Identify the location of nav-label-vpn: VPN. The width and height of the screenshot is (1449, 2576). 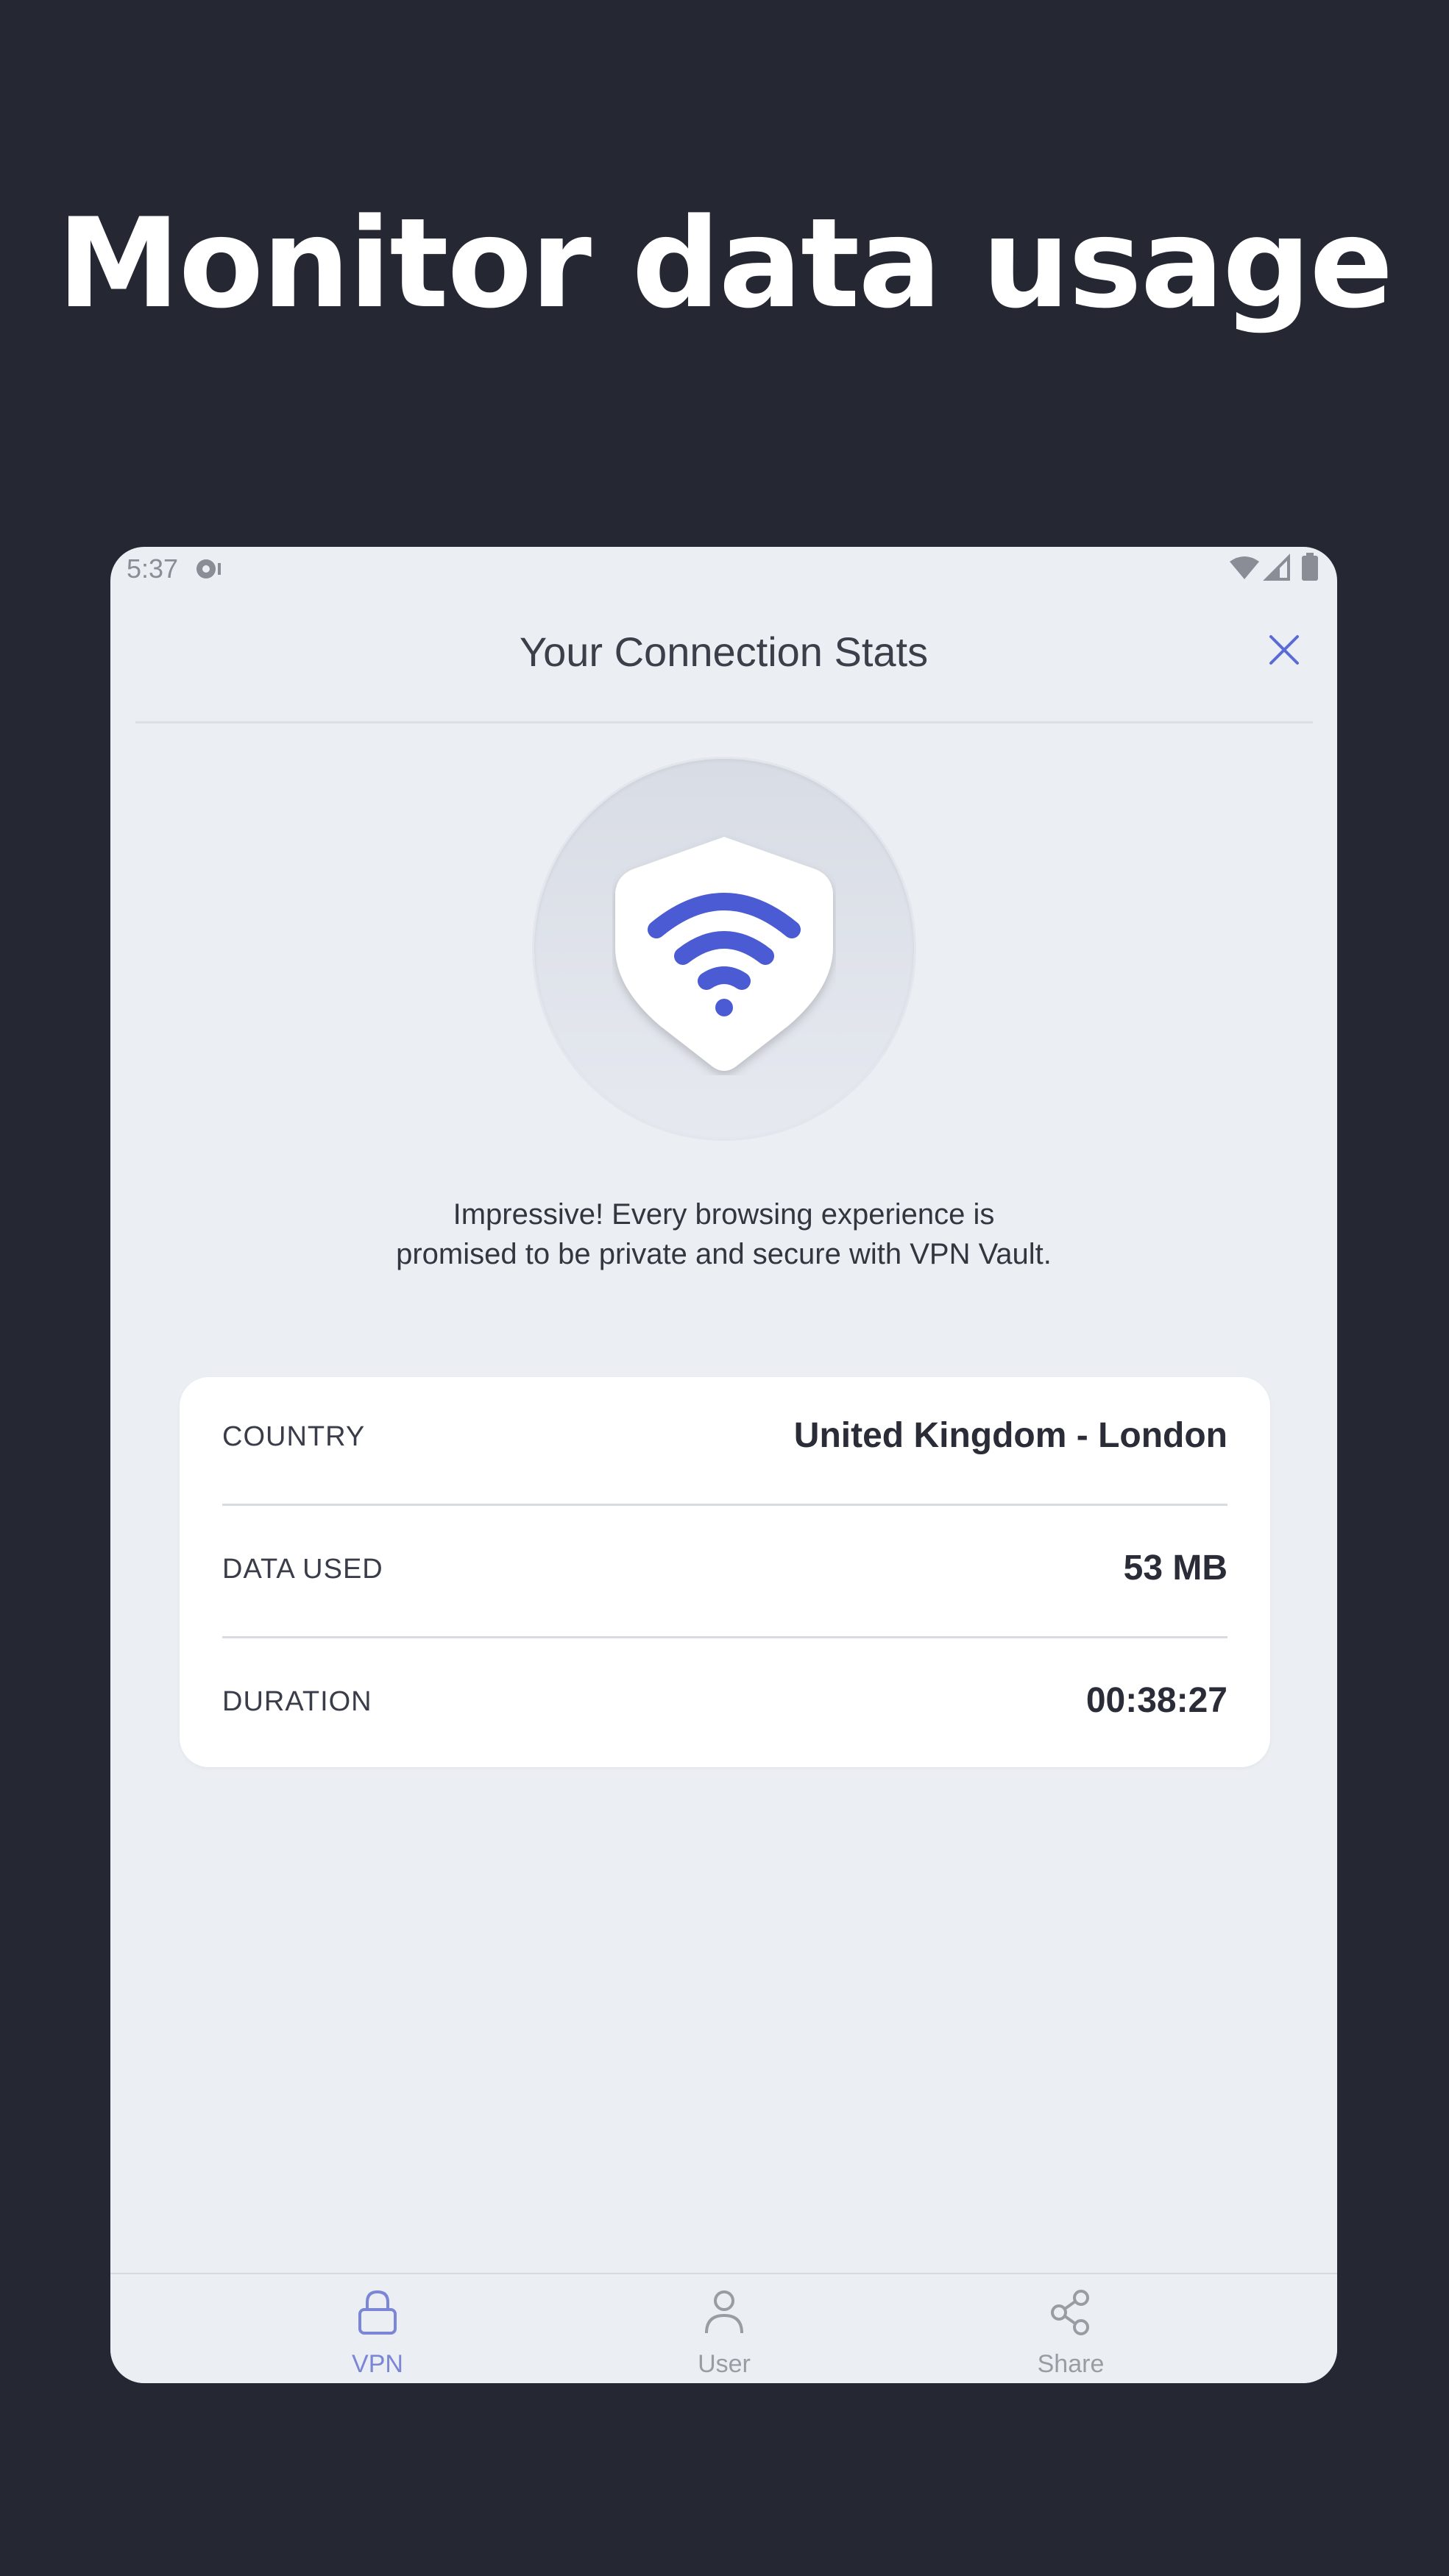
(377, 2364).